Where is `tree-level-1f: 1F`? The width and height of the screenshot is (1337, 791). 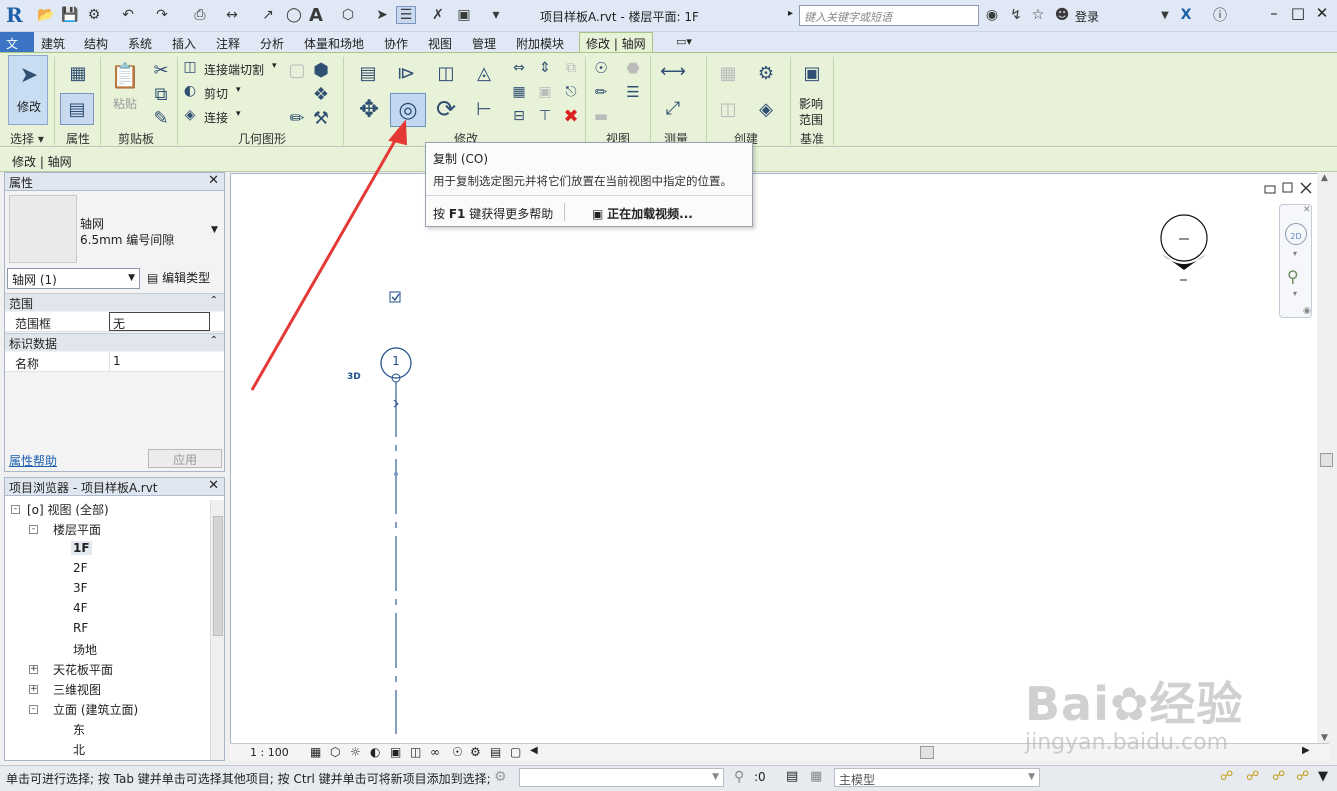
tree-level-1f: 1F is located at coordinates (81, 548).